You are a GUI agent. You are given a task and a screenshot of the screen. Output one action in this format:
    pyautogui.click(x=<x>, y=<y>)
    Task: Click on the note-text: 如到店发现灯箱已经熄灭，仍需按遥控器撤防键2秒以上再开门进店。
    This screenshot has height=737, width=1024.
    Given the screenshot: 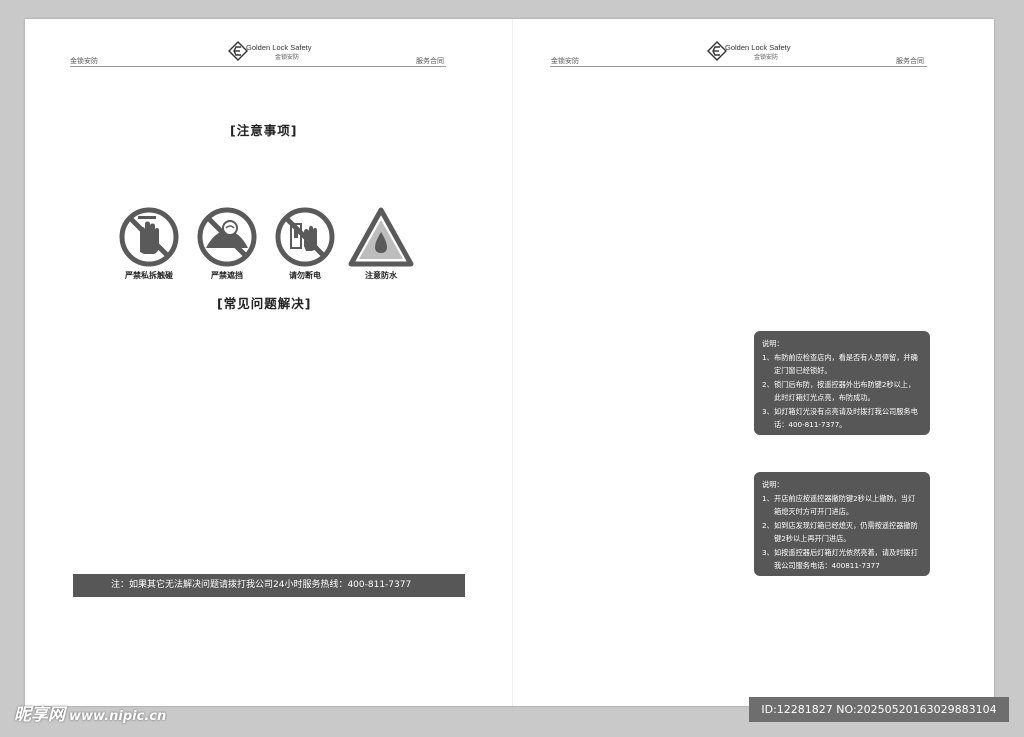 What is the action you would take?
    pyautogui.click(x=846, y=532)
    